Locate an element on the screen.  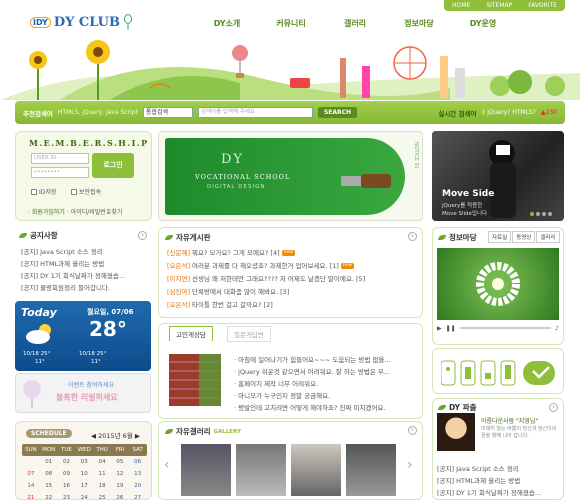
calendar-cell: 09 is located at coordinates (67, 474).